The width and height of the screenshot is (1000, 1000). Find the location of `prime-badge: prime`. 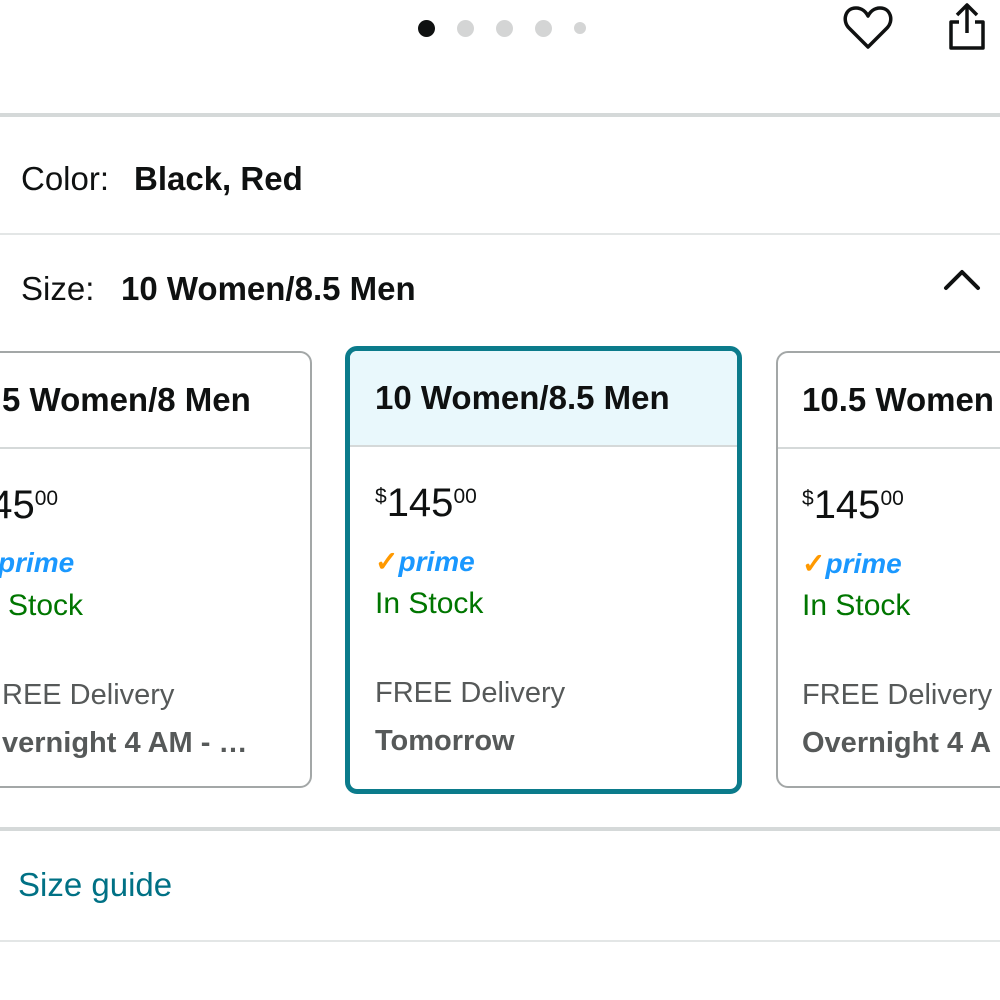

prime-badge: prime is located at coordinates (37, 563).